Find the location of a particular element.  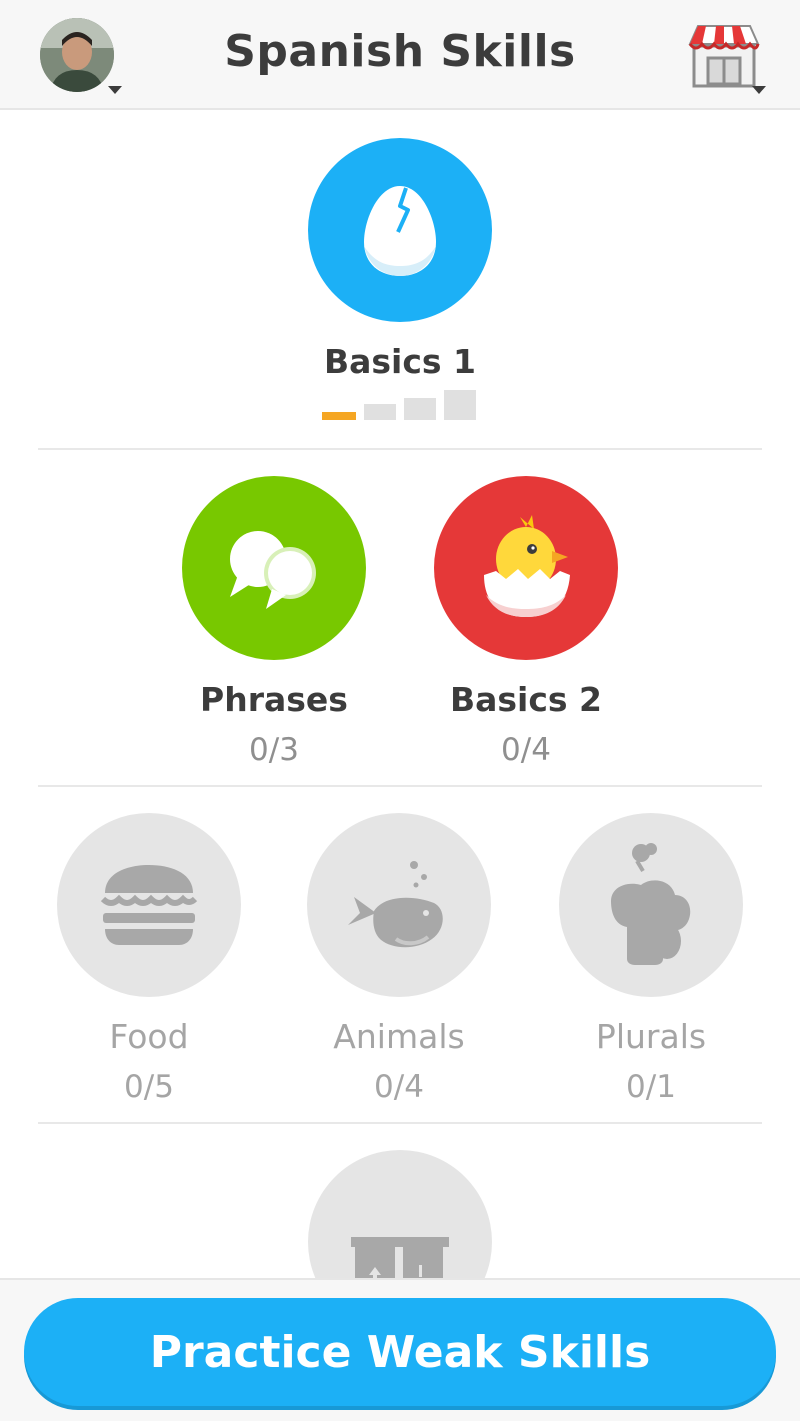

skill-phrases-circle is located at coordinates (274, 568).